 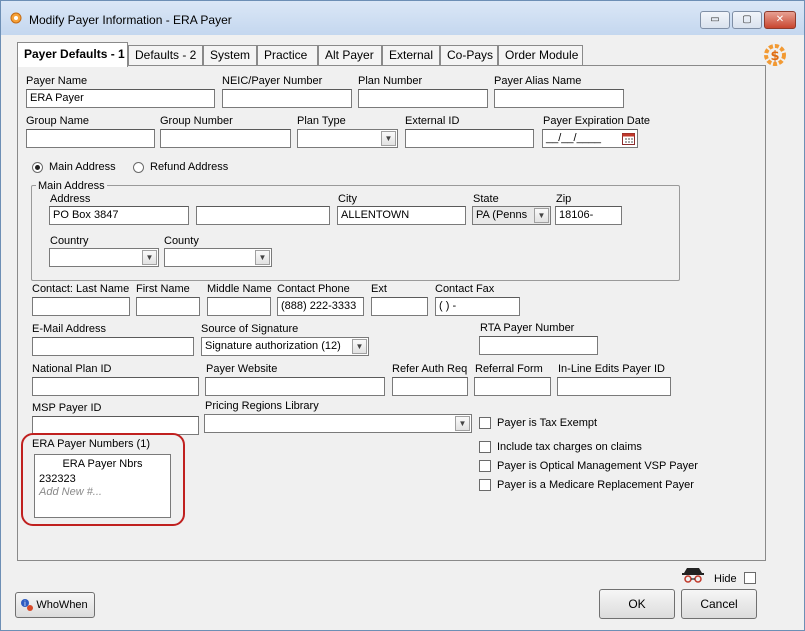 I want to click on zip-label: Zip, so click(x=564, y=199).